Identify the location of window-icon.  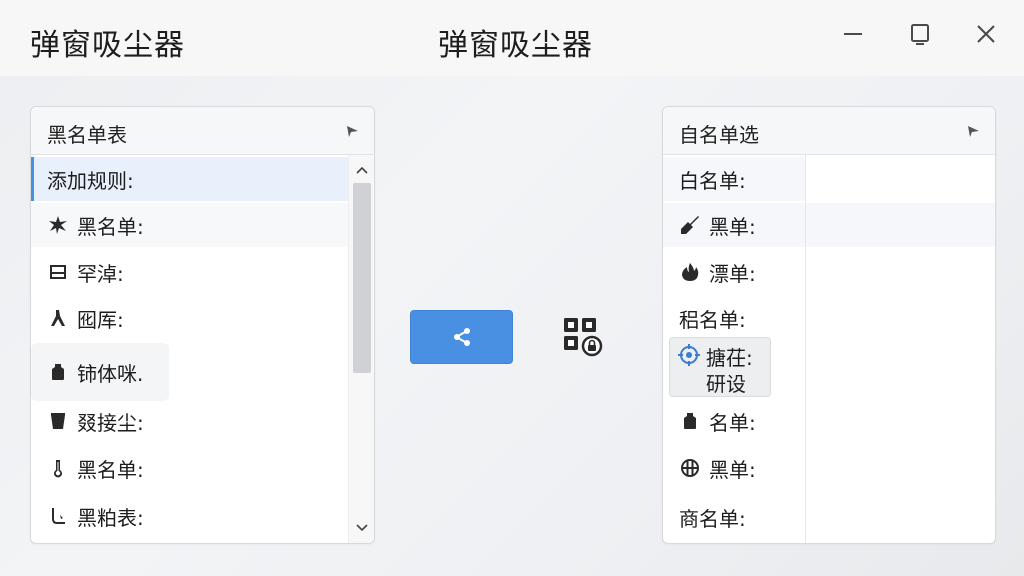
(58, 272).